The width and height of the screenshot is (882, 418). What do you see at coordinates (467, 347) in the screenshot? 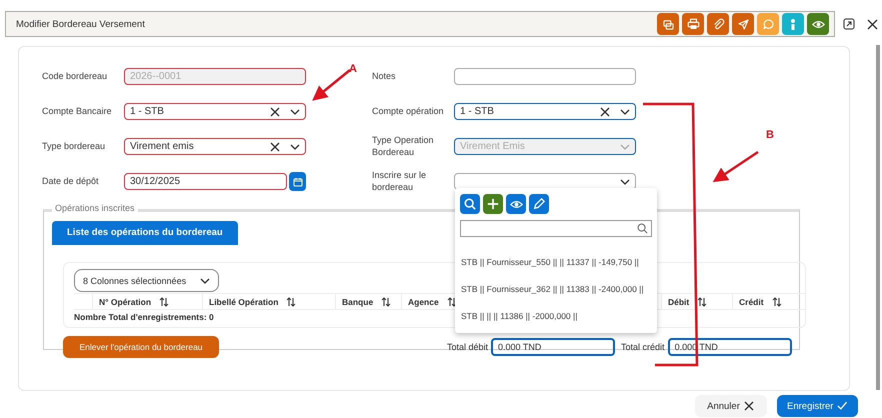
I see `total-label: Total débit` at bounding box center [467, 347].